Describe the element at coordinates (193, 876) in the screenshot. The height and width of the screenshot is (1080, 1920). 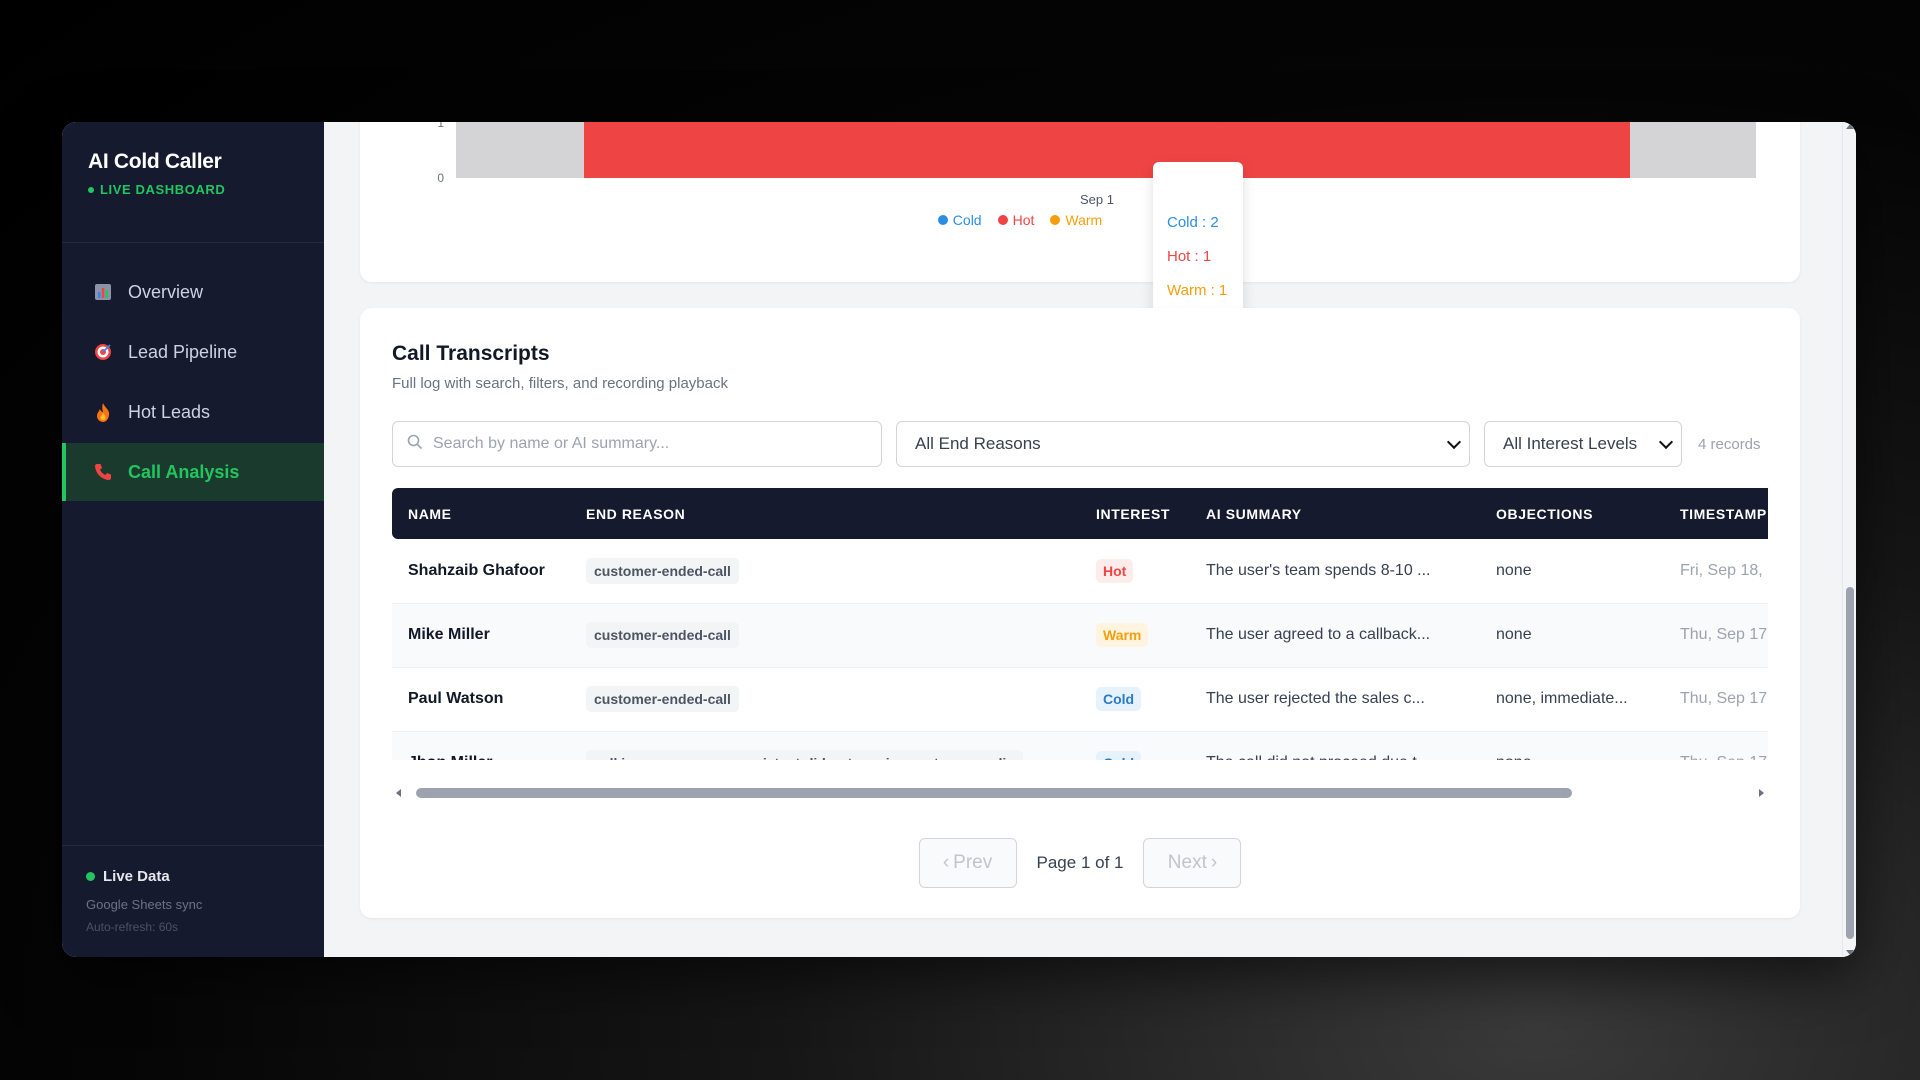
I see `live-data-status: Live Data` at that location.